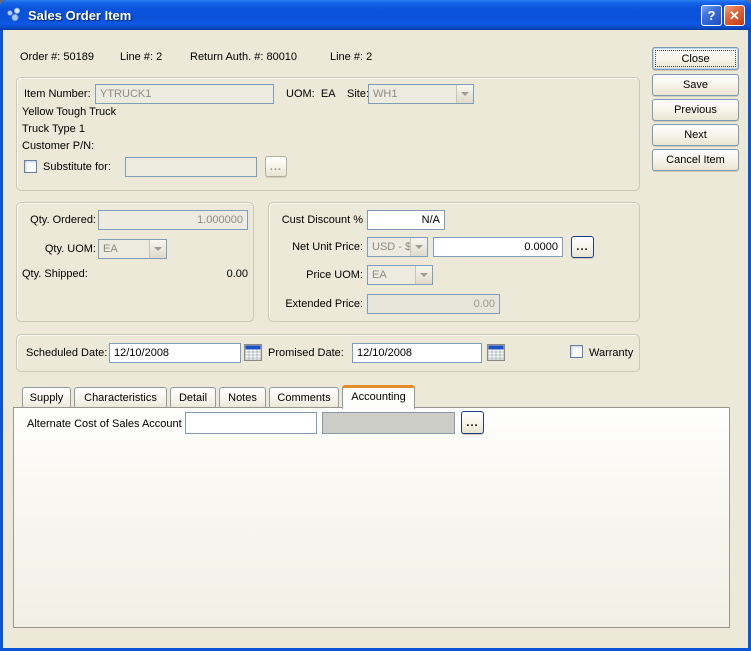  Describe the element at coordinates (421, 94) in the screenshot. I see `site-select: WH1` at that location.